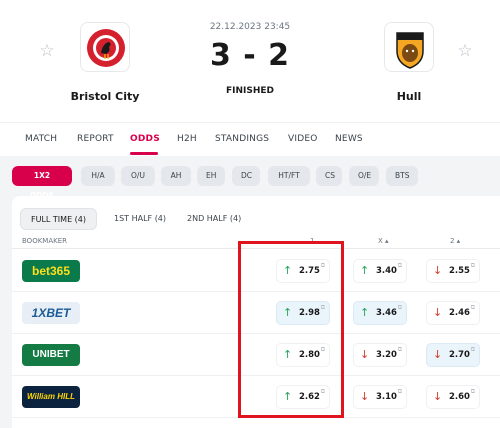  Describe the element at coordinates (459, 355) in the screenshot. I see `odd-value: 2.70` at that location.